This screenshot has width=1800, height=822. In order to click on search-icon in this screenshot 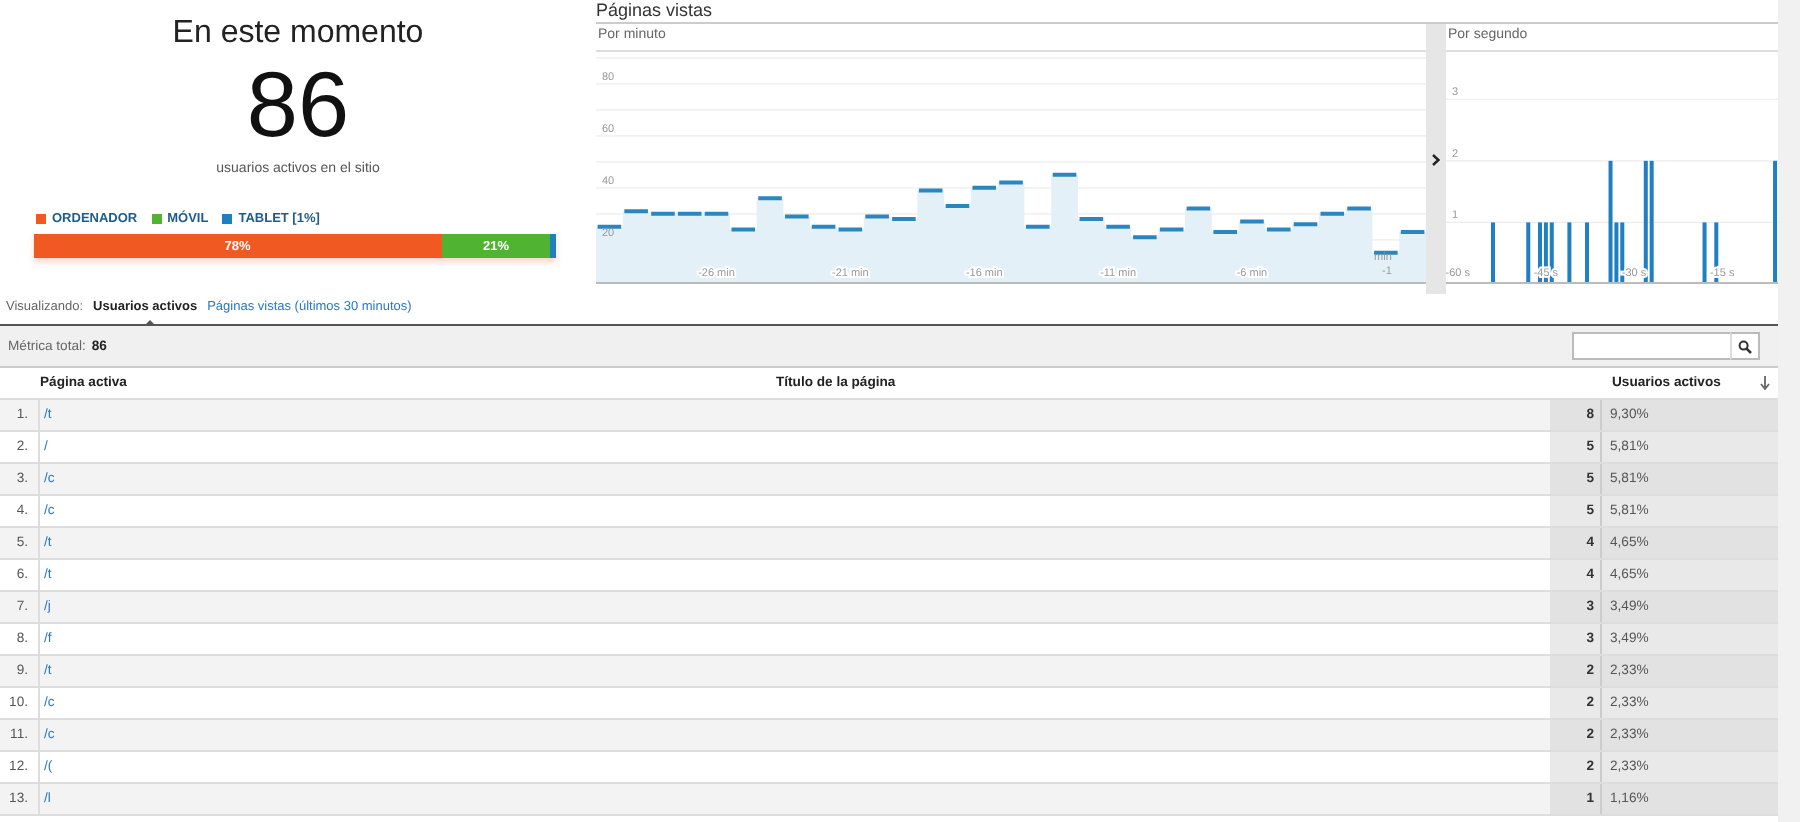, I will do `click(1745, 346)`.